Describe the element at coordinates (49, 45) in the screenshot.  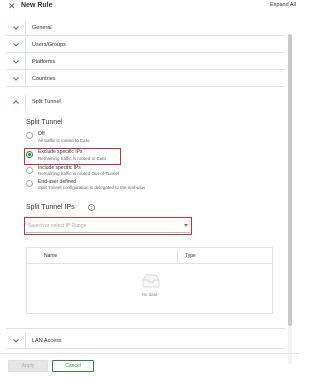
I see `accordion-label: Users/Groups` at that location.